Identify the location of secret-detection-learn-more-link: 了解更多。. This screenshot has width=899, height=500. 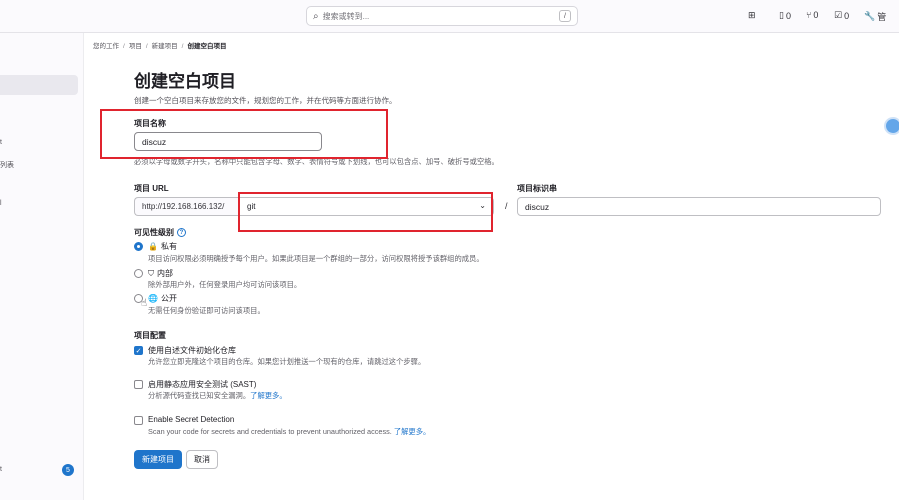
(412, 431).